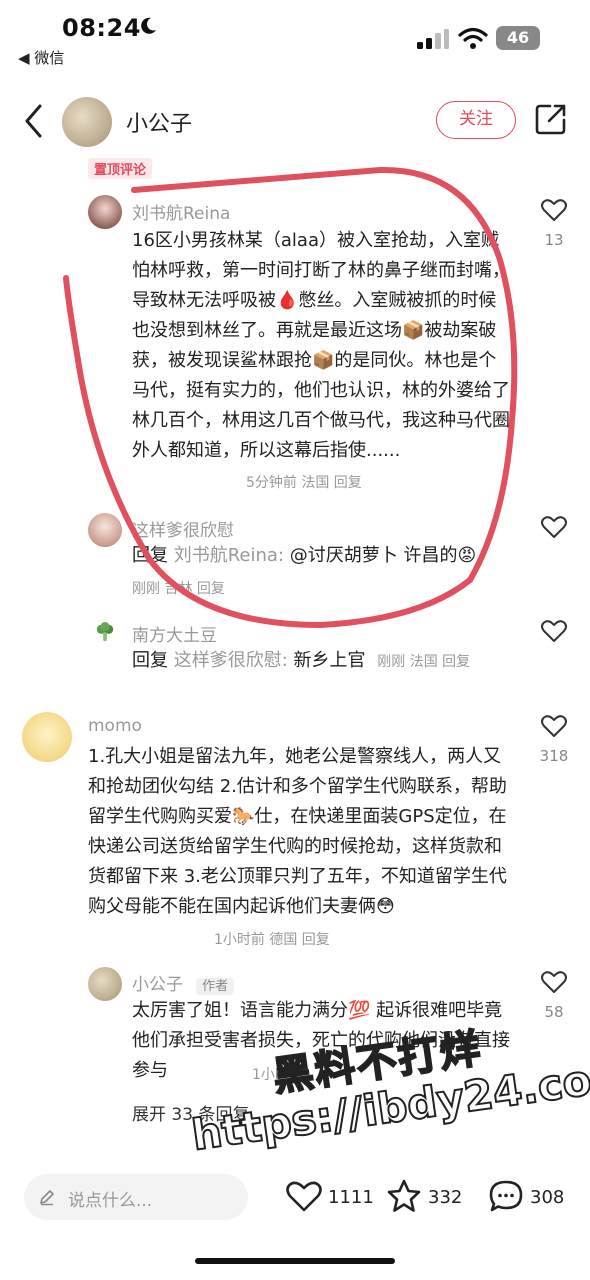 Image resolution: width=590 pixels, height=1280 pixels. What do you see at coordinates (181, 211) in the screenshot?
I see `comment-username: 刘书航Reina` at bounding box center [181, 211].